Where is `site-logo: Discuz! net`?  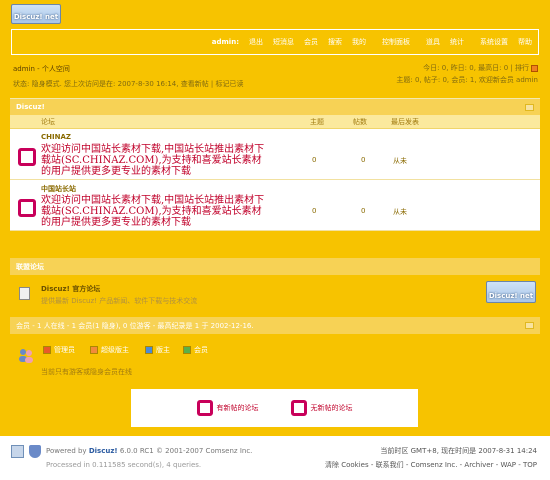 site-logo: Discuz! net is located at coordinates (36, 14).